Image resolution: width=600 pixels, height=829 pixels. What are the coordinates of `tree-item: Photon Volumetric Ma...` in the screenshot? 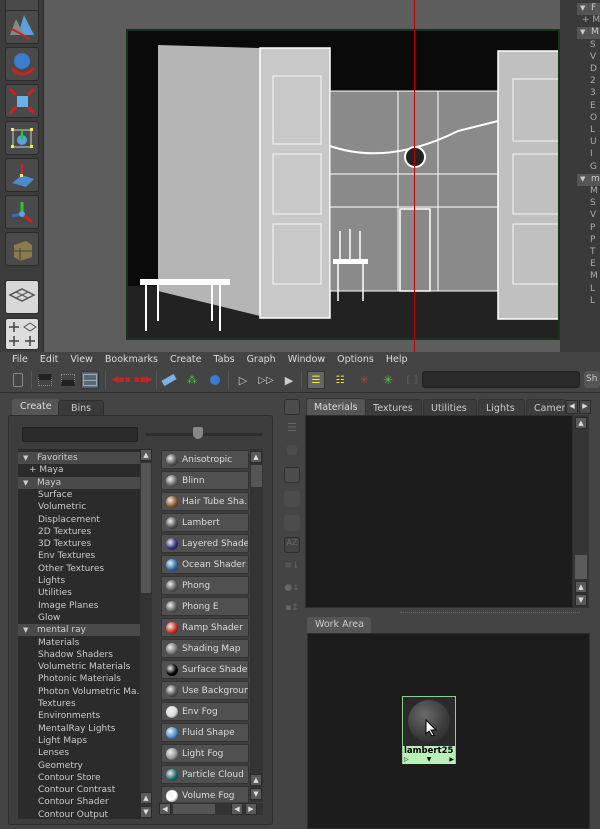 It's located at (79, 692).